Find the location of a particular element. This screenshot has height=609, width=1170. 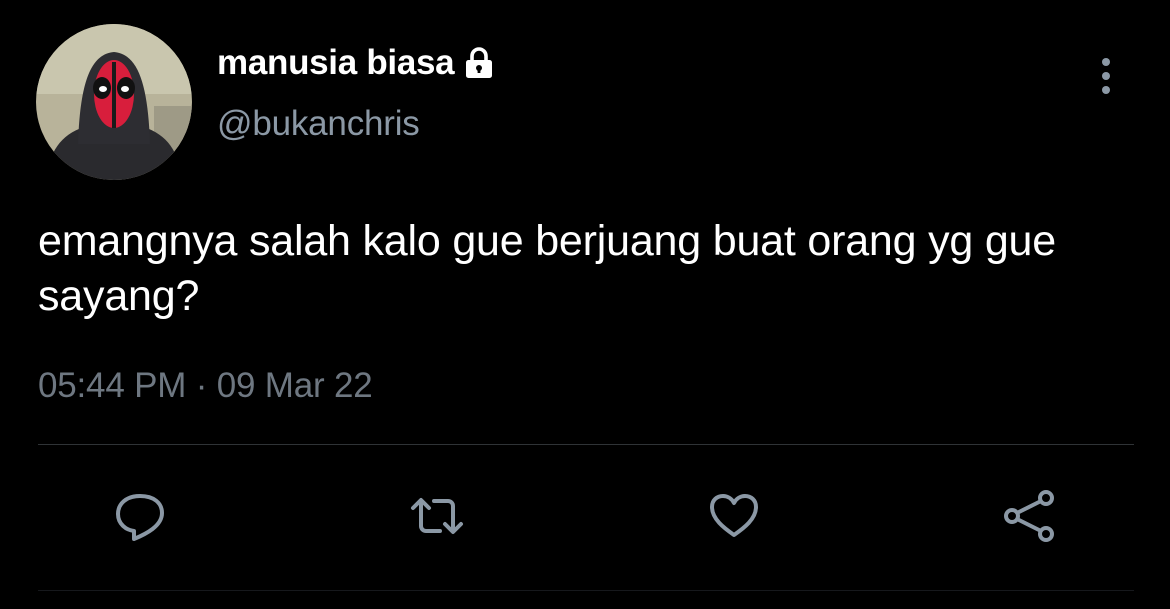

retweet-button is located at coordinates (437, 516).